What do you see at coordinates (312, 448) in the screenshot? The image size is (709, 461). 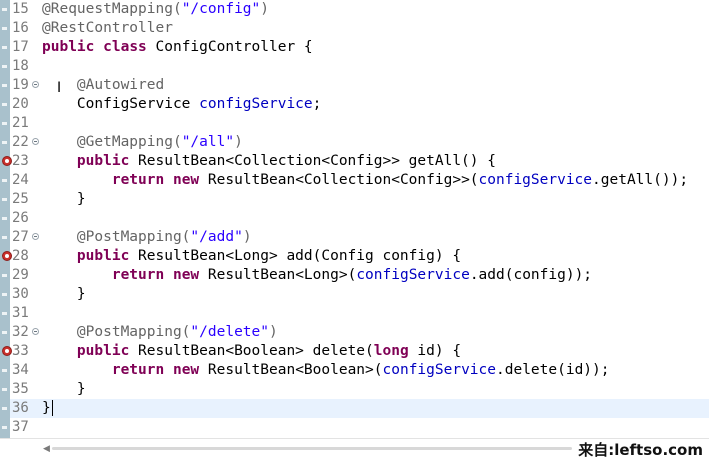 I see `scrollbar-thumb` at bounding box center [312, 448].